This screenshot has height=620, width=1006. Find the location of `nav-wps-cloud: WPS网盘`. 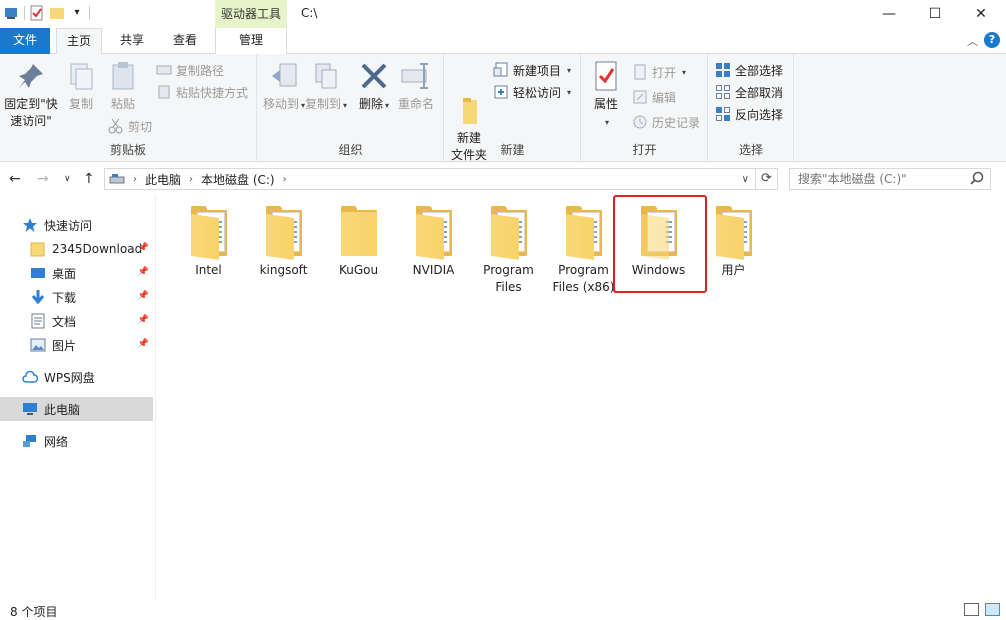

nav-wps-cloud: WPS网盘 is located at coordinates (76, 377).